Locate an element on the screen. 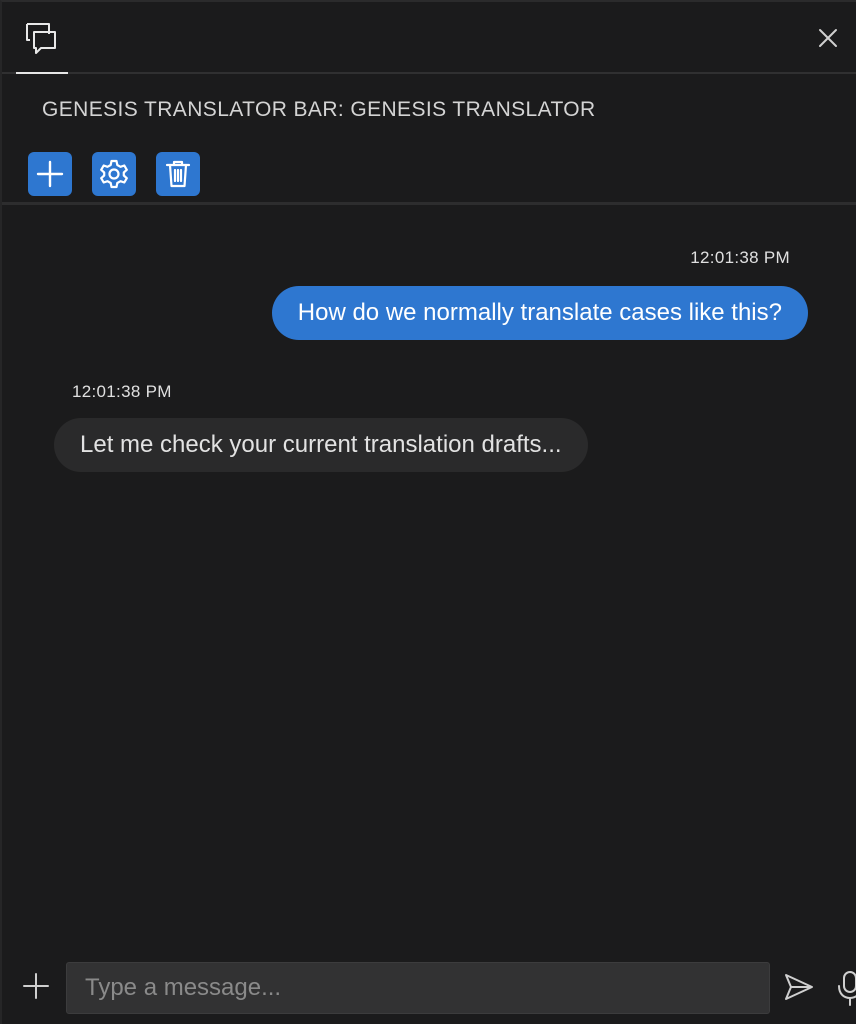  send-icon is located at coordinates (799, 987).